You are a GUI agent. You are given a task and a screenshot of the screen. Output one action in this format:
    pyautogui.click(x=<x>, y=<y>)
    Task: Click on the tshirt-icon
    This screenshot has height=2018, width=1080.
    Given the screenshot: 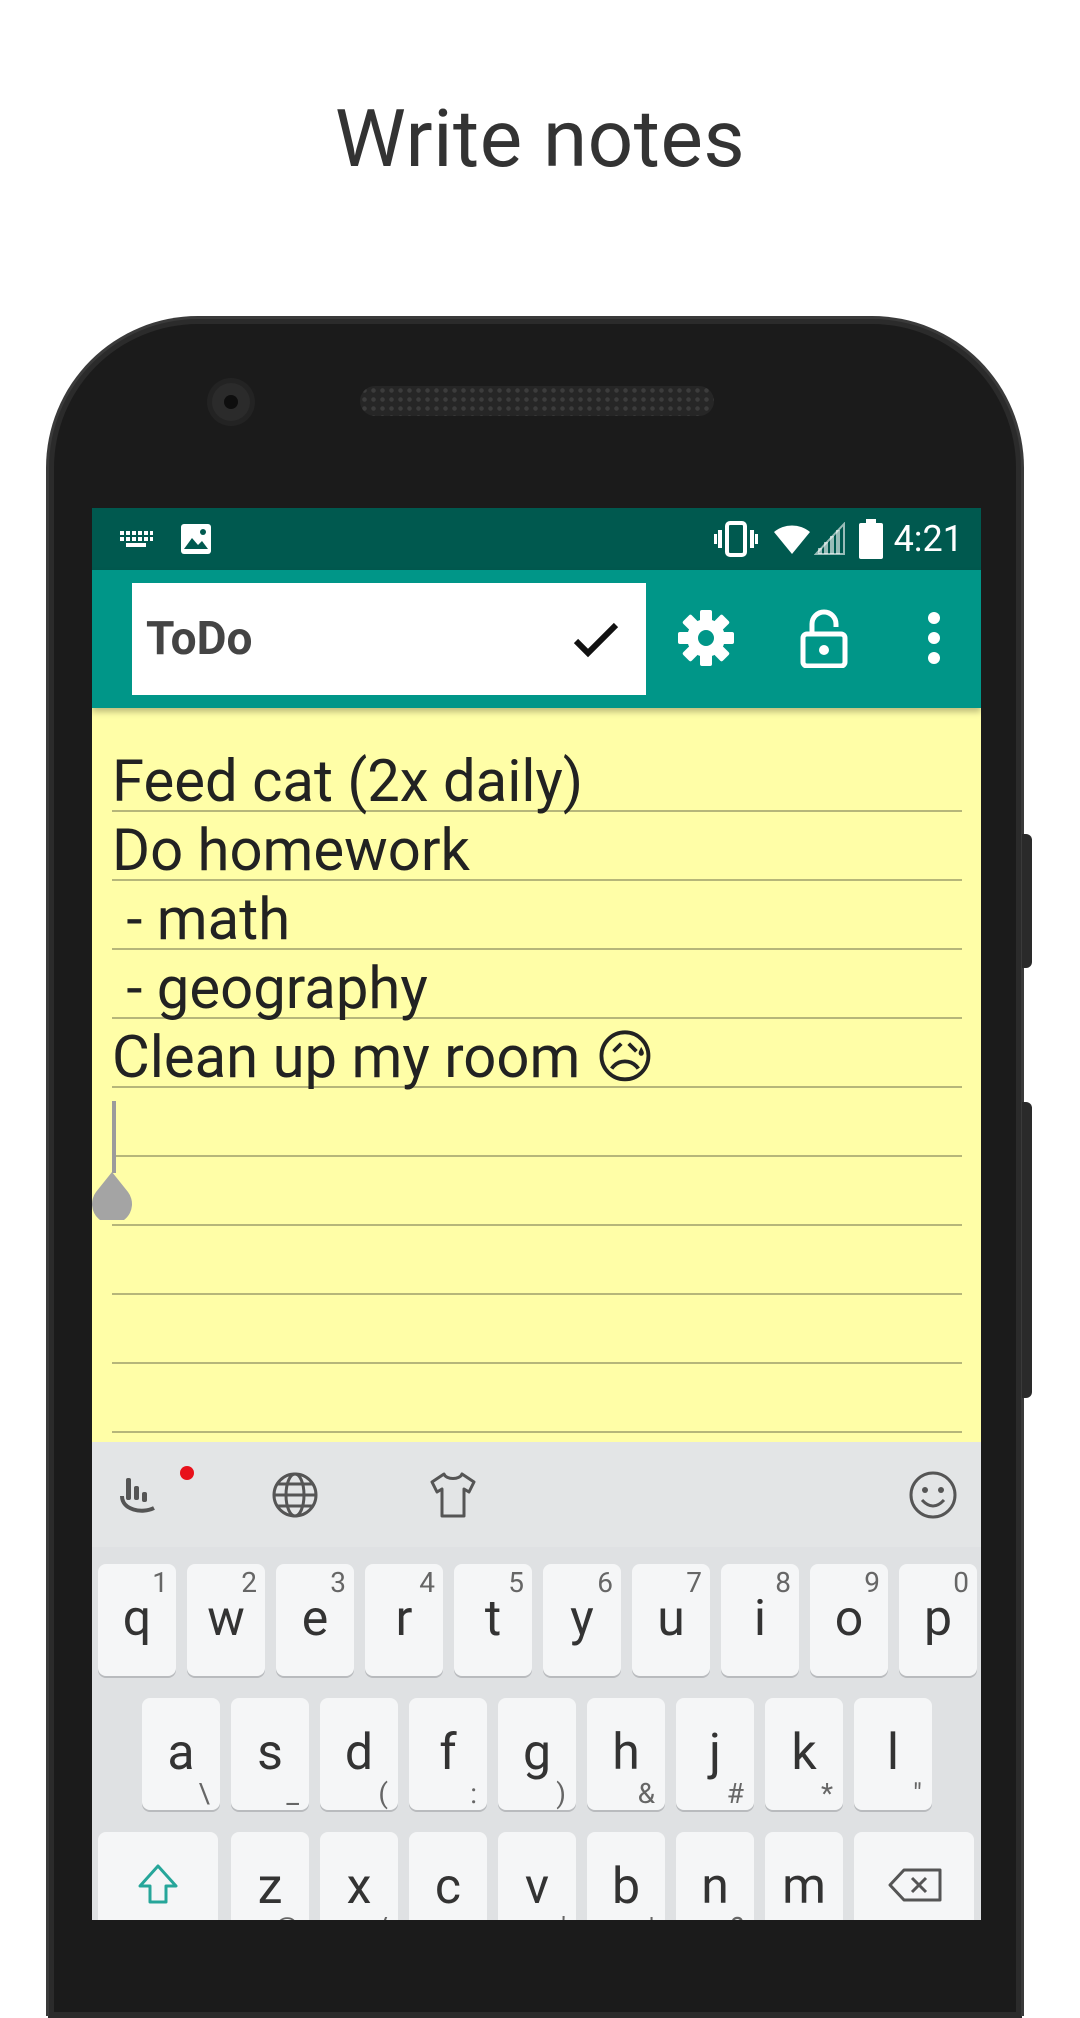 What is the action you would take?
    pyautogui.click(x=453, y=1495)
    